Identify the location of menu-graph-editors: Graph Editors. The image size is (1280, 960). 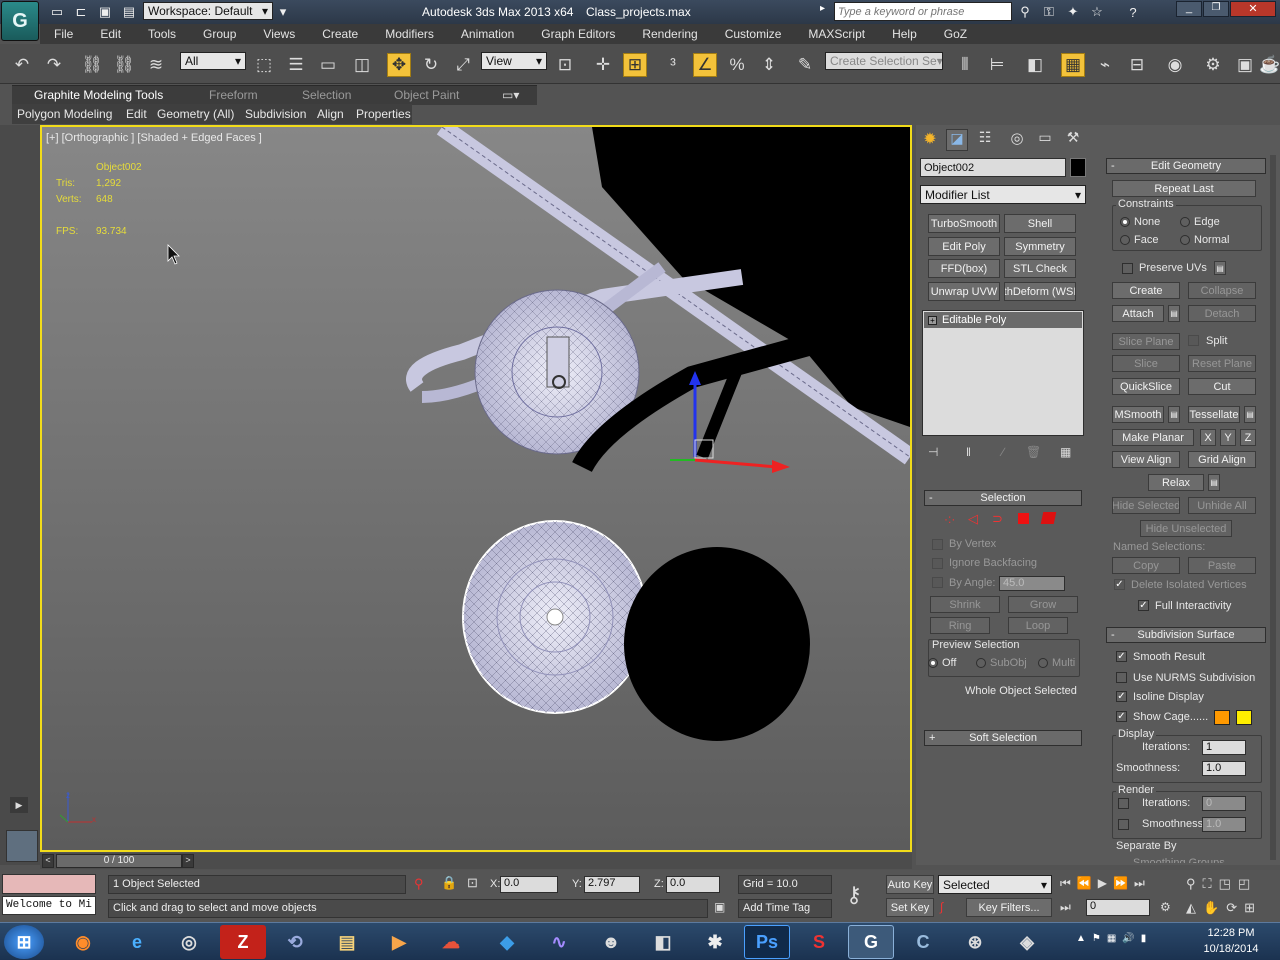
(577, 34).